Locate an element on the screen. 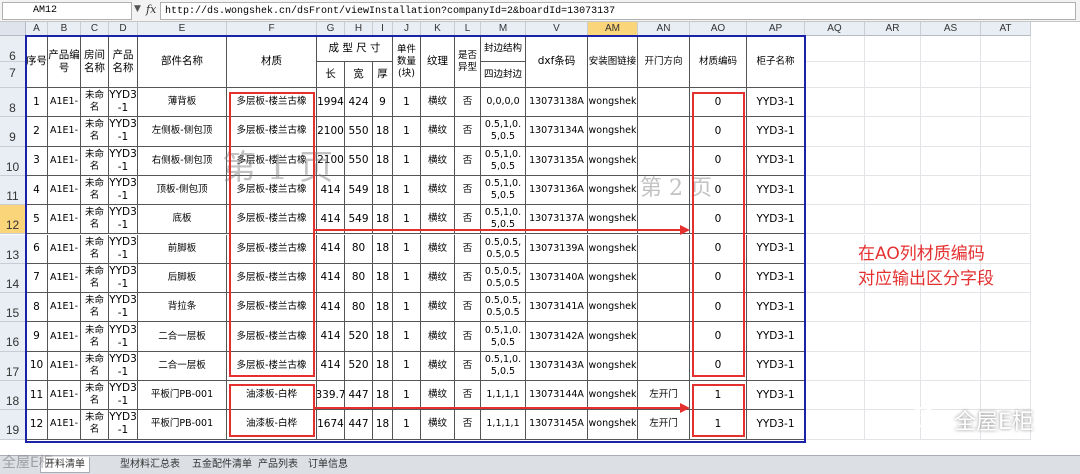 Image resolution: width=1080 pixels, height=474 pixels. cell-seq: 6 is located at coordinates (37, 249).